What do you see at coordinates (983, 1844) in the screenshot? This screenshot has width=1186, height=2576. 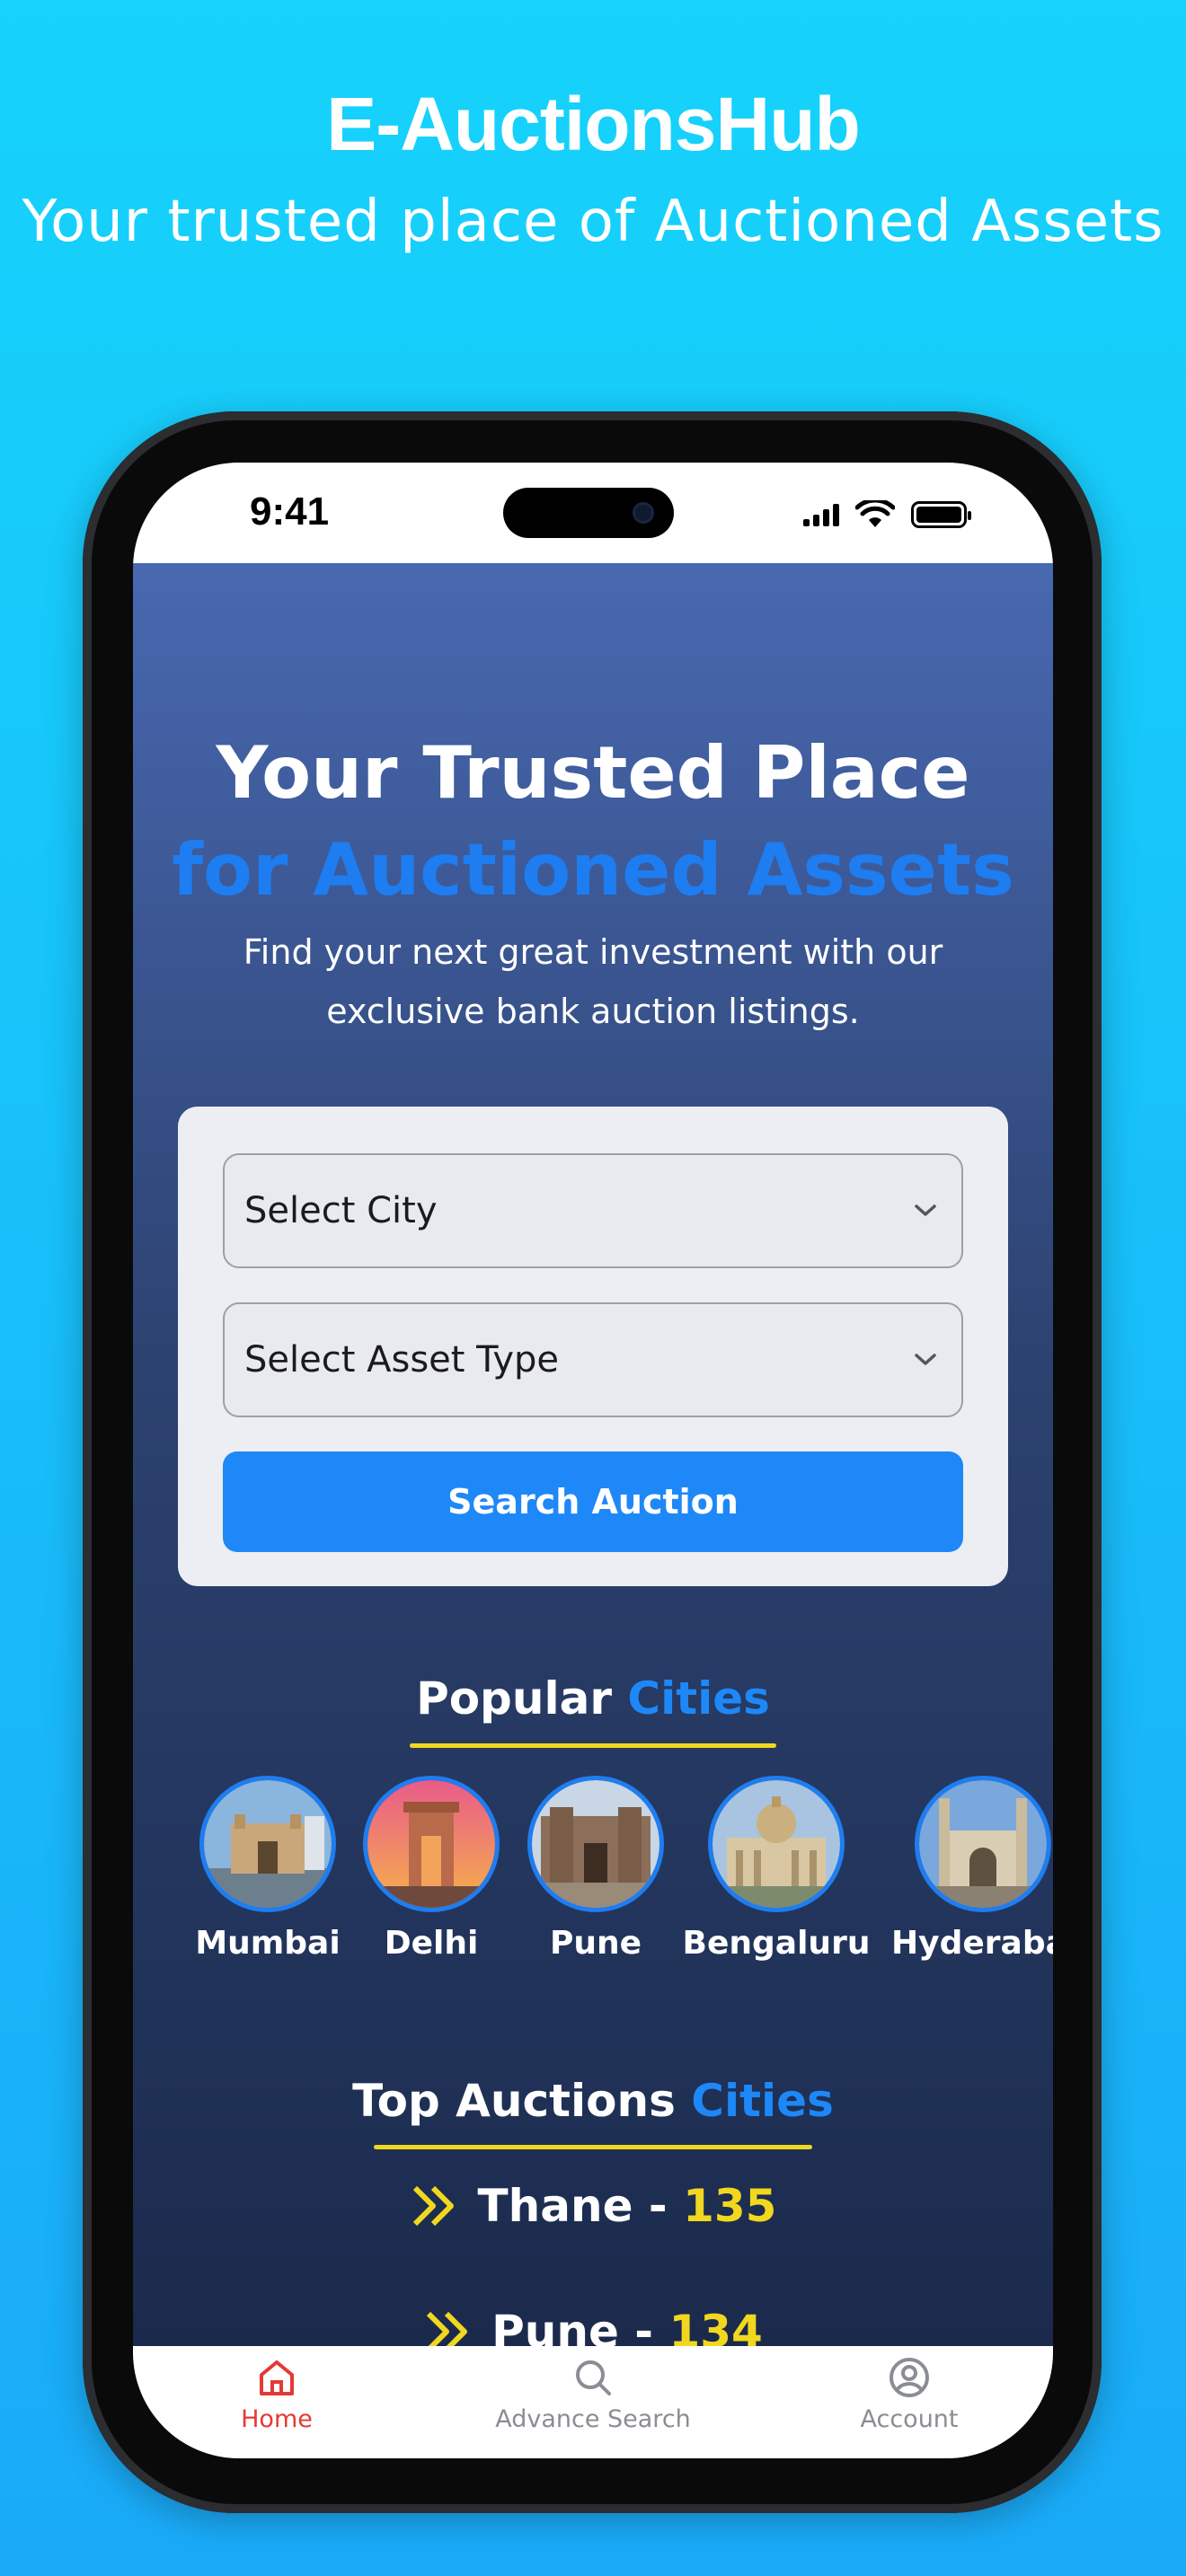 I see `charminar-image` at bounding box center [983, 1844].